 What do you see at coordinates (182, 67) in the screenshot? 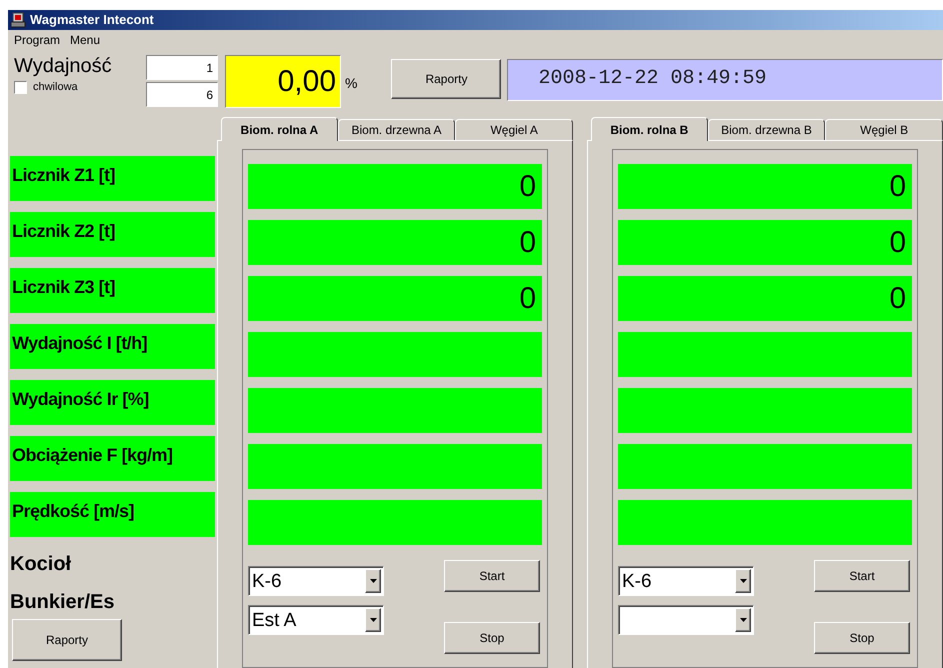
I see `number-field: 1` at bounding box center [182, 67].